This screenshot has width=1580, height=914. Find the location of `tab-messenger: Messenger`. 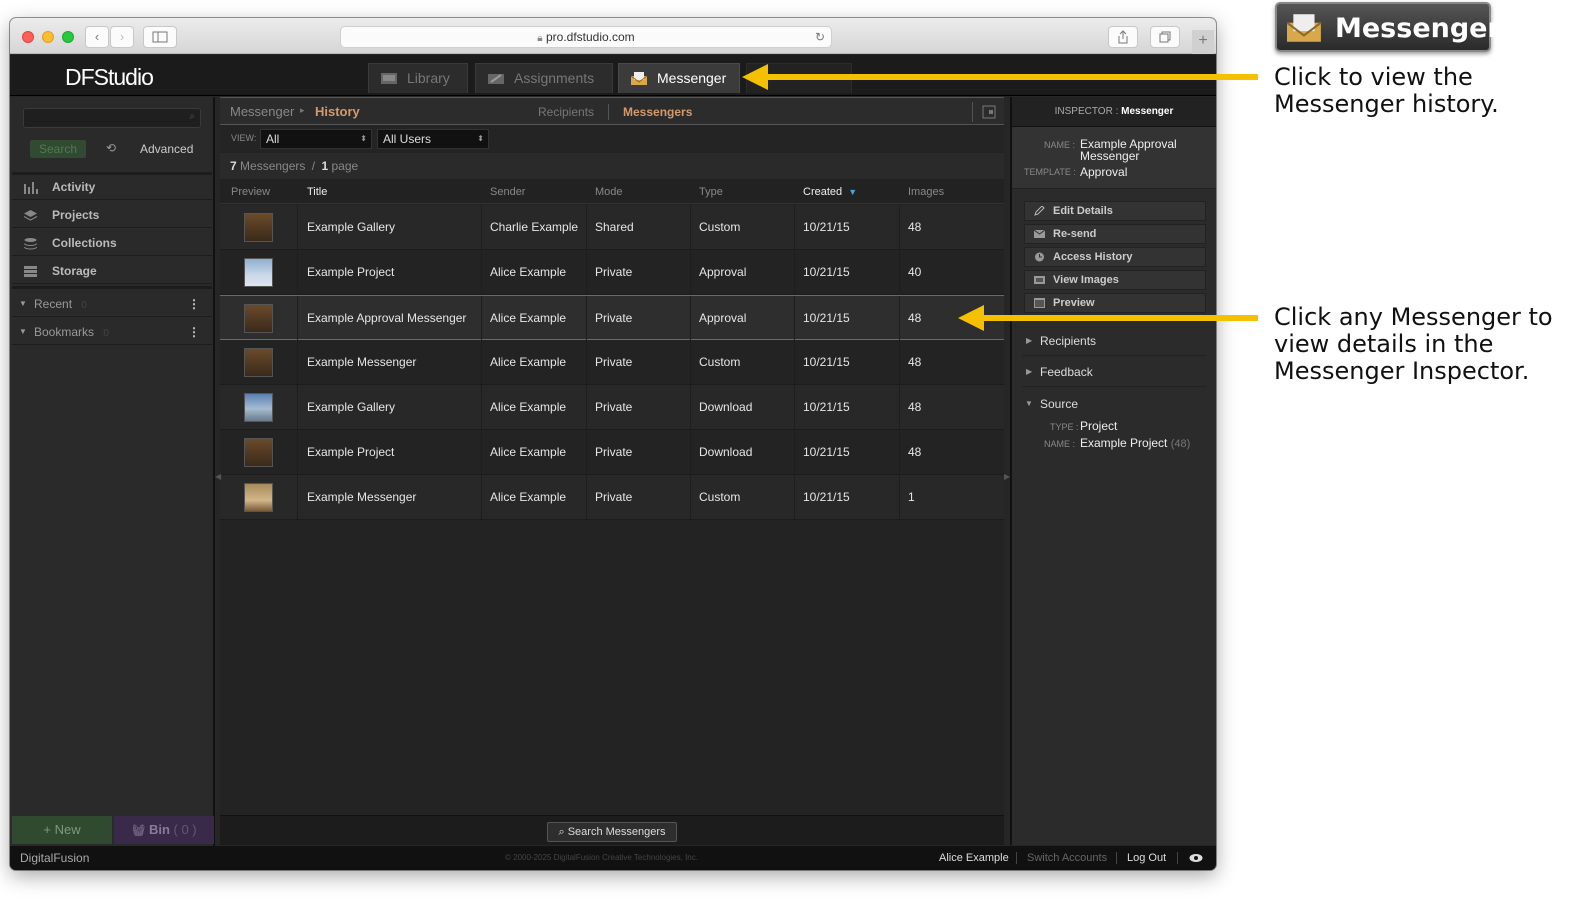

tab-messenger: Messenger is located at coordinates (679, 78).